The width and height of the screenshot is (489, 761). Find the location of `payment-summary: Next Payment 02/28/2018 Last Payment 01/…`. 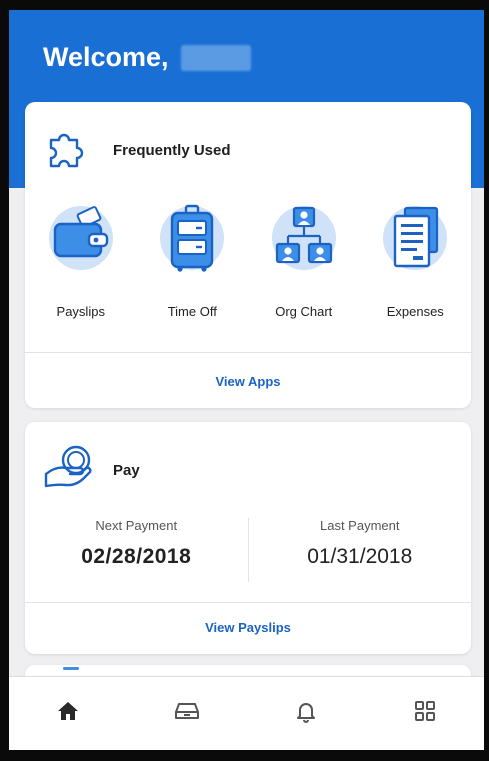

payment-summary: Next Payment 02/28/2018 Last Payment 01/… is located at coordinates (248, 550).